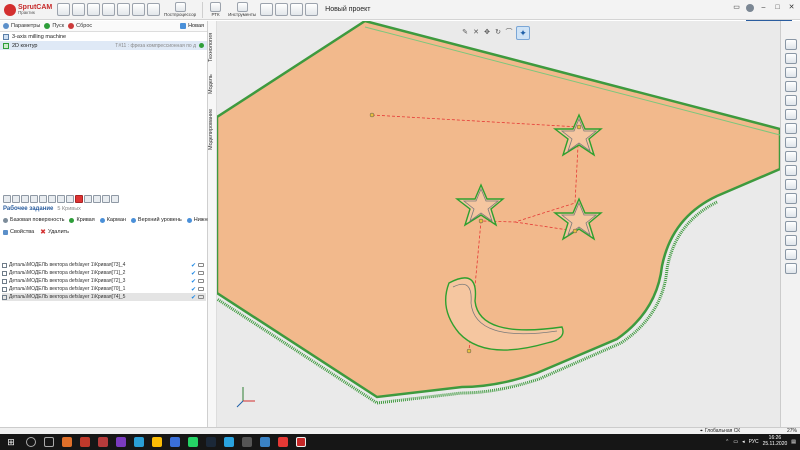  Describe the element at coordinates (121, 442) in the screenshot. I see `app-purple-icon` at that location.